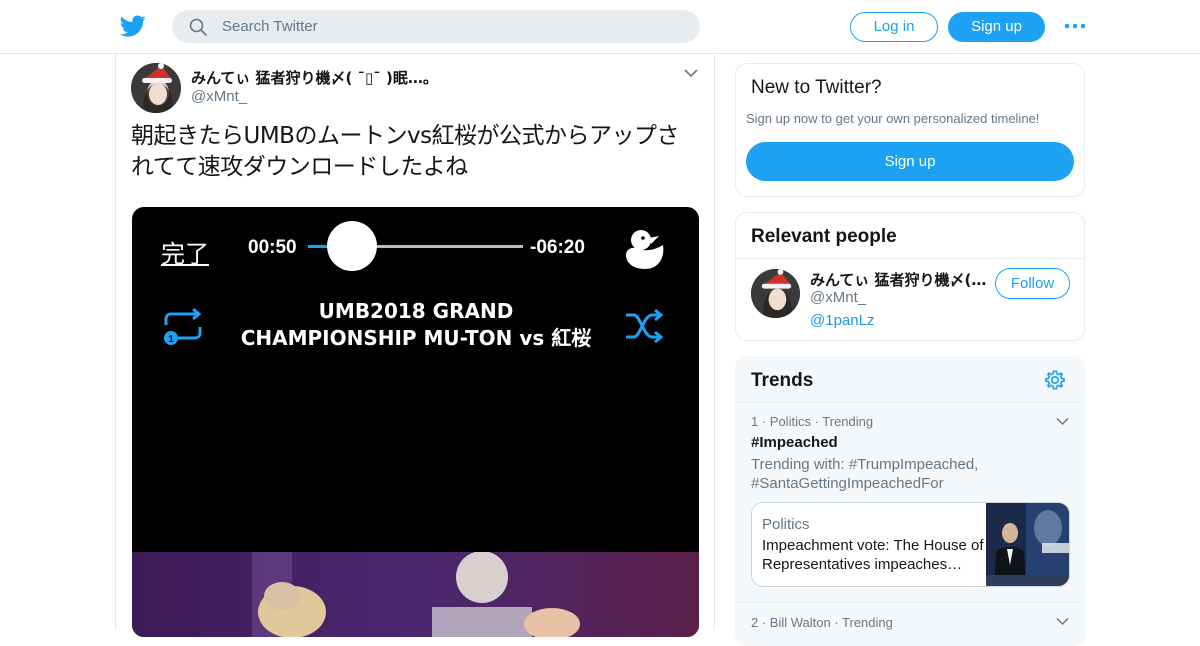  What do you see at coordinates (842, 320) in the screenshot?
I see `relevant-person-bio-link: @1panLz` at bounding box center [842, 320].